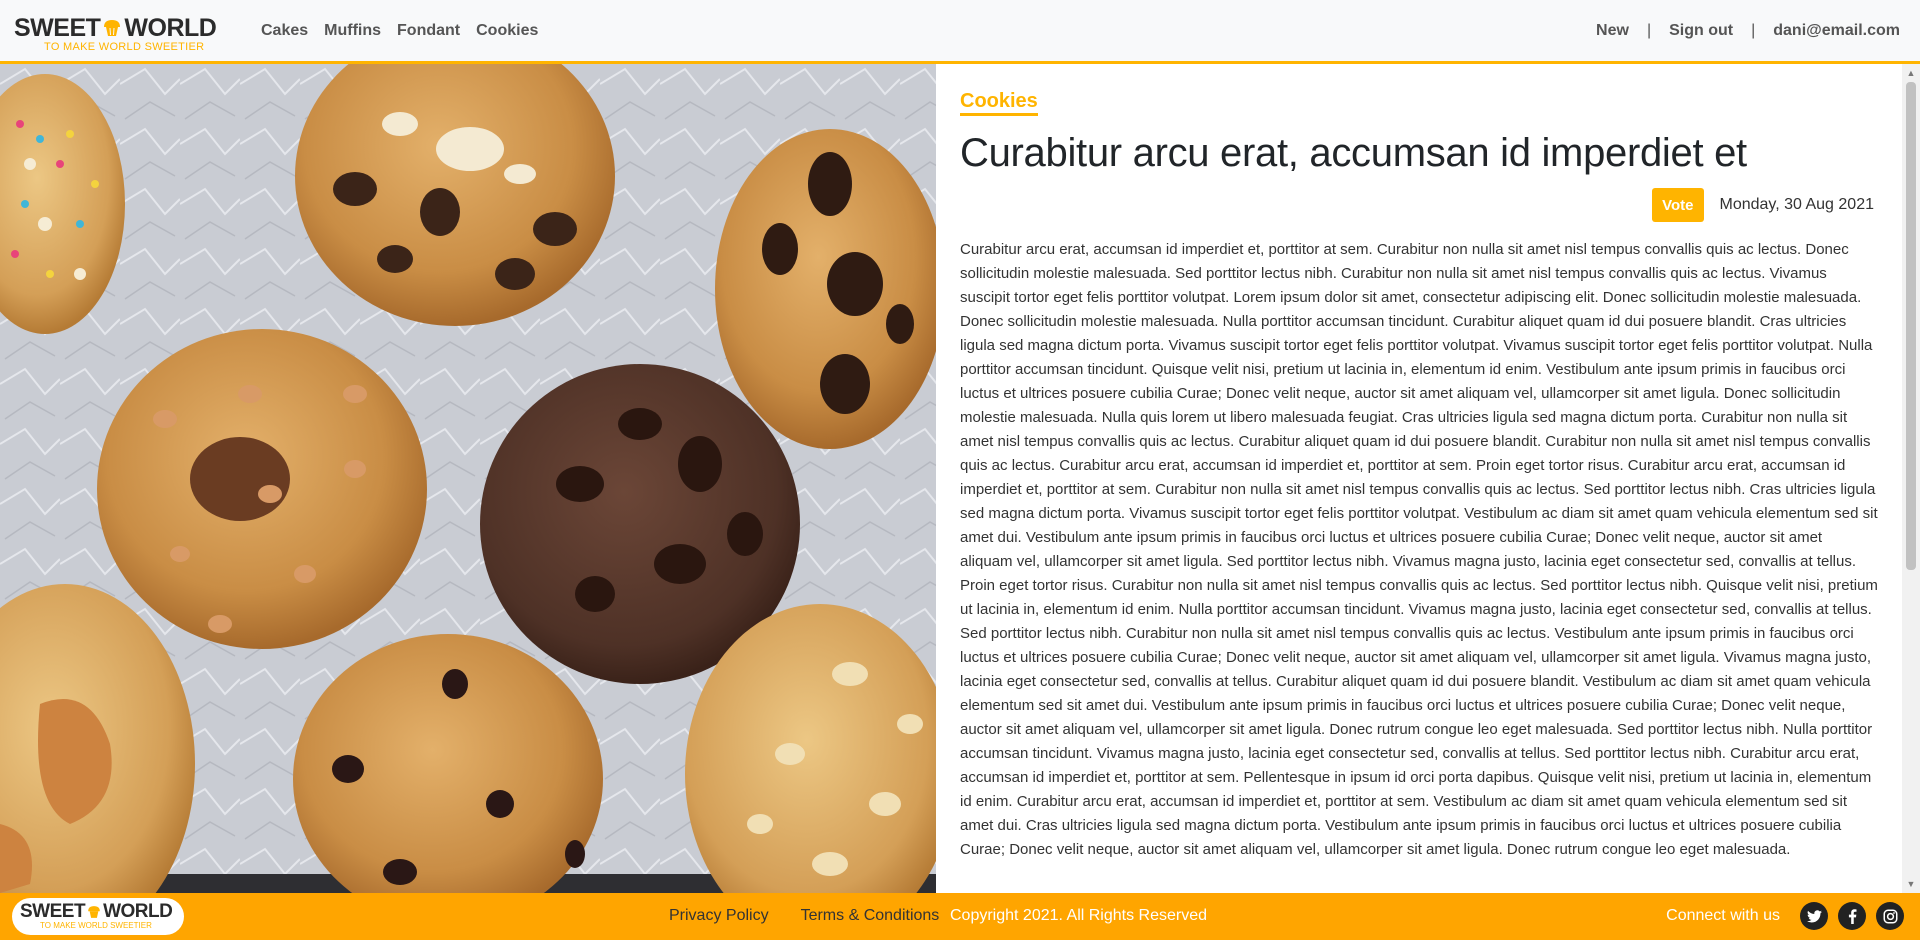  I want to click on social-links: Connect with us, so click(1785, 916).